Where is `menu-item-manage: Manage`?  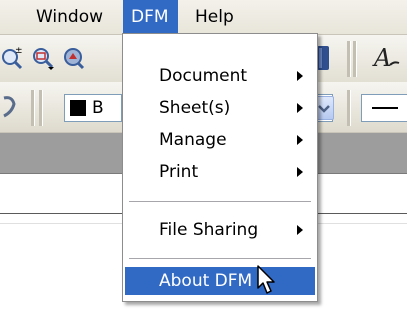
menu-item-manage: Manage is located at coordinates (220, 140).